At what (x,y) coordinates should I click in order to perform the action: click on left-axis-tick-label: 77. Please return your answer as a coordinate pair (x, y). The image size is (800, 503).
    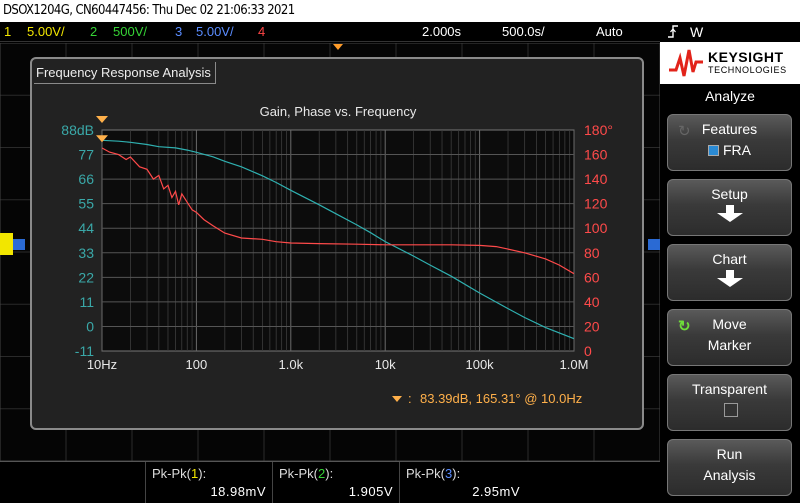
    Looking at the image, I should click on (86, 155).